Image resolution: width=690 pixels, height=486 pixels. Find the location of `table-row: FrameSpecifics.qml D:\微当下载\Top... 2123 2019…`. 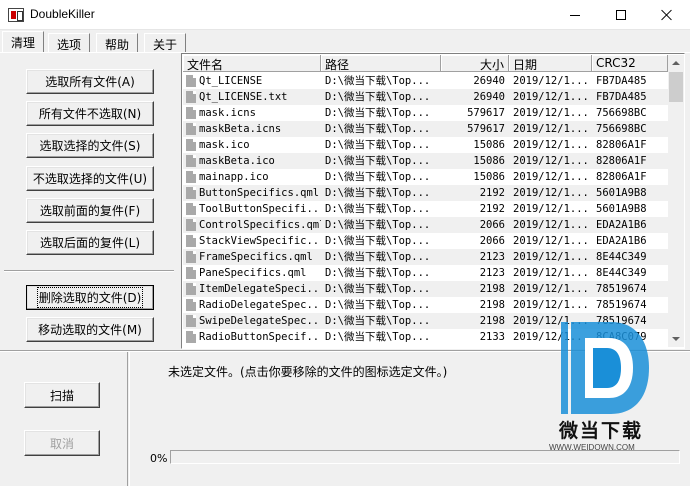

table-row: FrameSpecifics.qml D:\微当下载\Top... 2123 2019… is located at coordinates (425, 257).